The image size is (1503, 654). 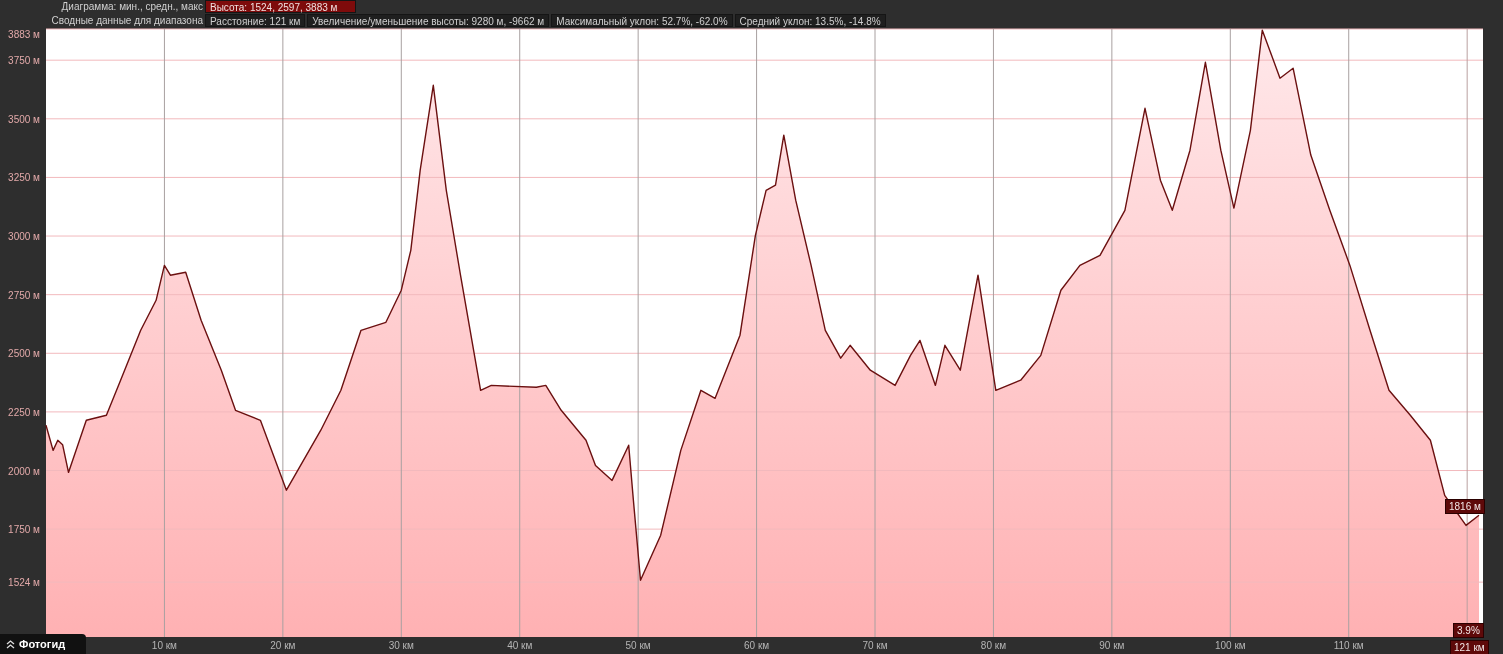 What do you see at coordinates (24, 61) in the screenshot?
I see `y-axis-label: 3750 м` at bounding box center [24, 61].